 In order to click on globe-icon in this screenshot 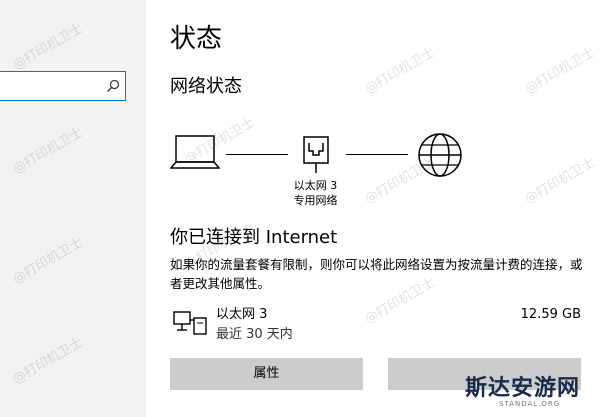, I will do `click(440, 155)`.